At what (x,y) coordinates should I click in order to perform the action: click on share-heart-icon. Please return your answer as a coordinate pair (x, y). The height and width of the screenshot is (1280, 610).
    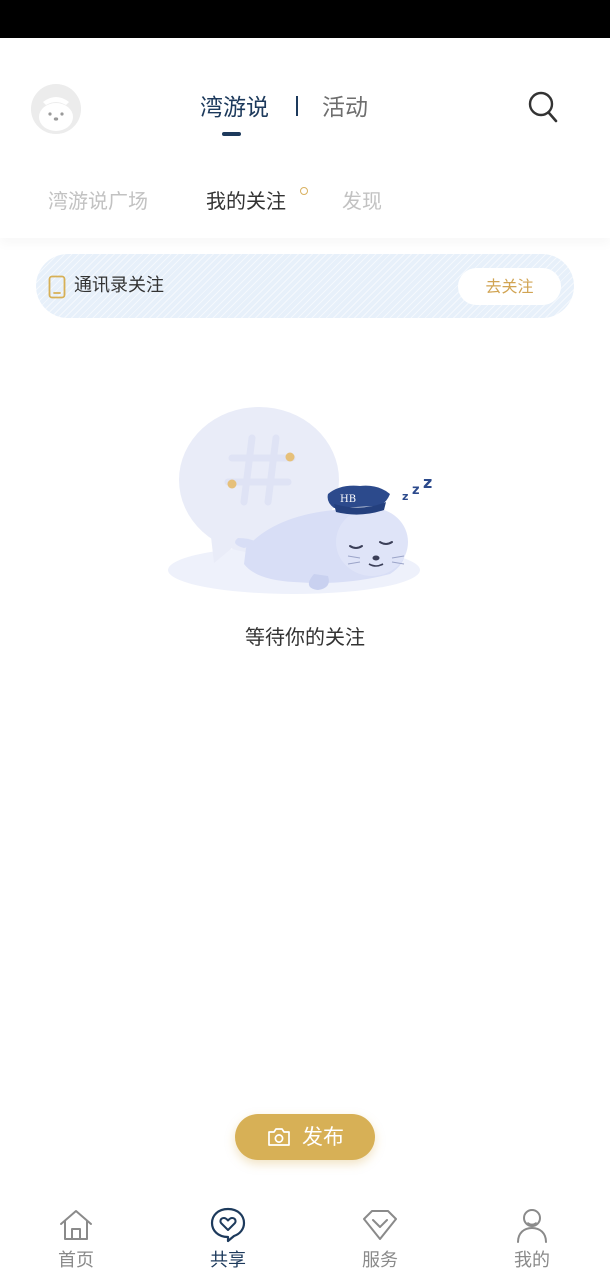
    Looking at the image, I should click on (228, 1225).